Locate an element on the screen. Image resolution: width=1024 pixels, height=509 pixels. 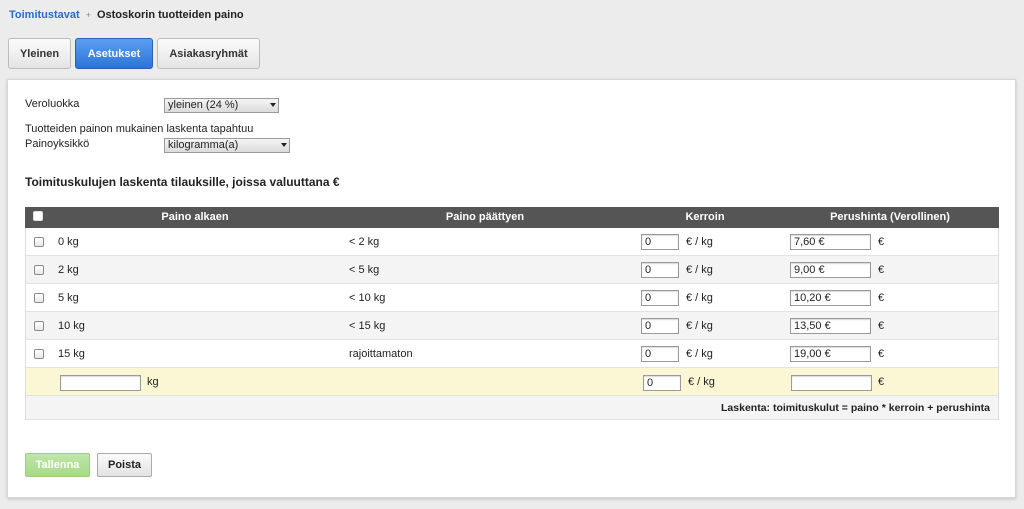
table-row: 15 kg rajoittamaton 0 € / kg 19,00 € € is located at coordinates (512, 354).